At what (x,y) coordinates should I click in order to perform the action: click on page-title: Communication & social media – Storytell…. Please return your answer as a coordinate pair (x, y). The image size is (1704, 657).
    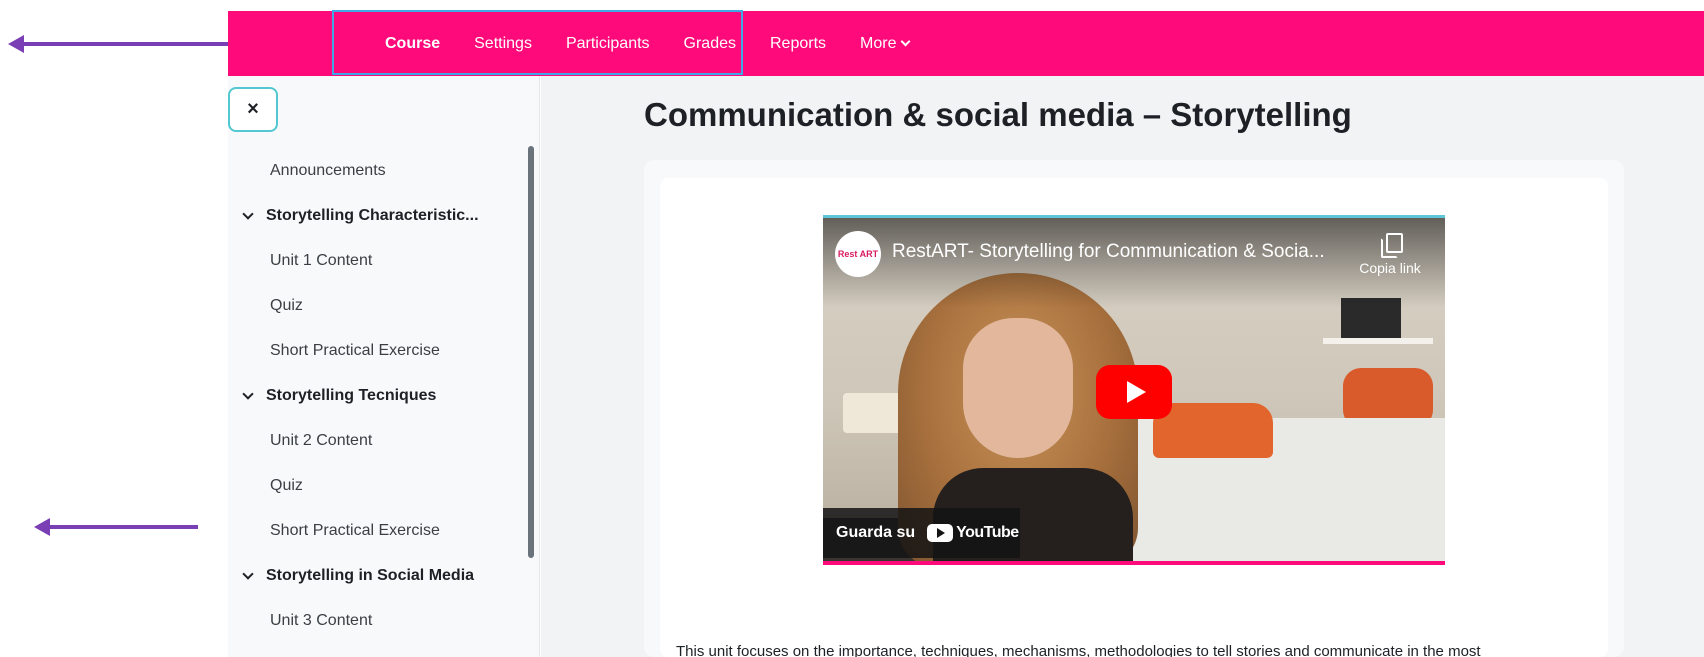
    Looking at the image, I should click on (998, 114).